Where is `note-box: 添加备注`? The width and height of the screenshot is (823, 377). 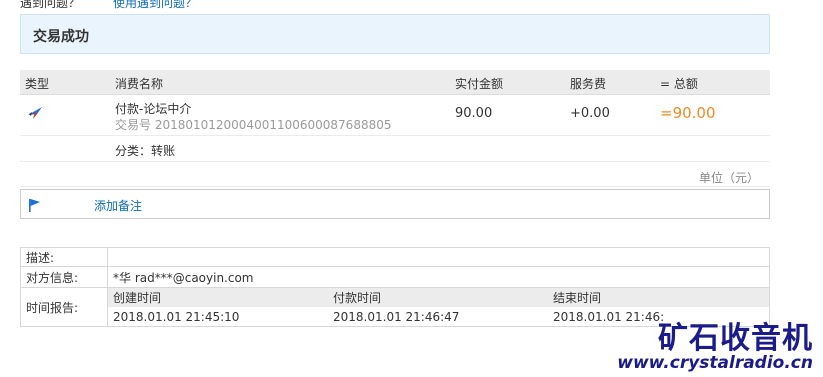 note-box: 添加备注 is located at coordinates (395, 204).